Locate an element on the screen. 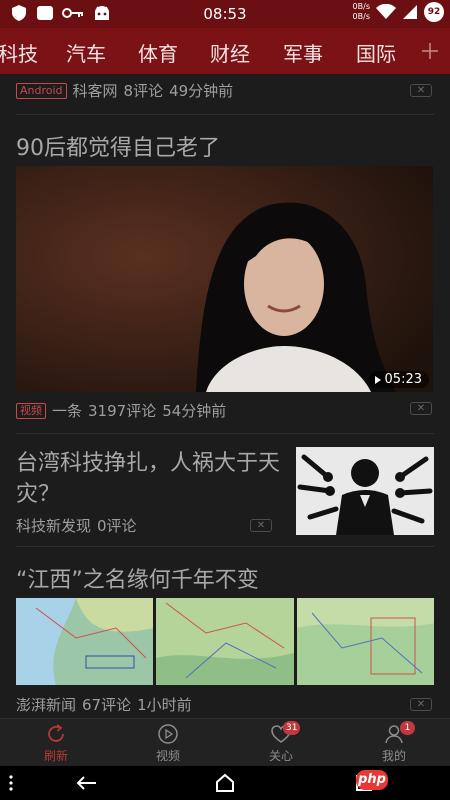 This screenshot has height=800, width=450. article-comments: 3197评论 is located at coordinates (122, 411).